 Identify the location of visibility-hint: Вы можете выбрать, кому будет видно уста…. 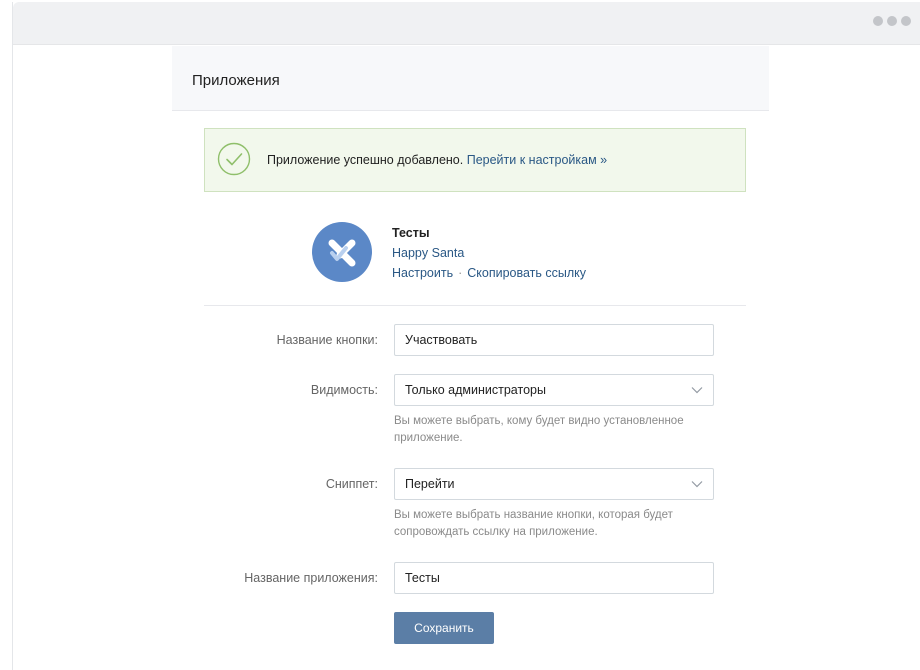
(539, 429).